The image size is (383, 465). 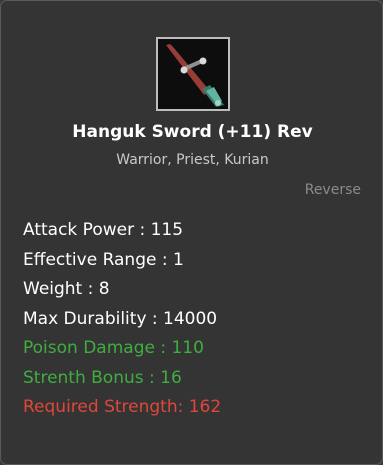 I want to click on item-classes: Warrior, Priest, Kurian, so click(x=192, y=160).